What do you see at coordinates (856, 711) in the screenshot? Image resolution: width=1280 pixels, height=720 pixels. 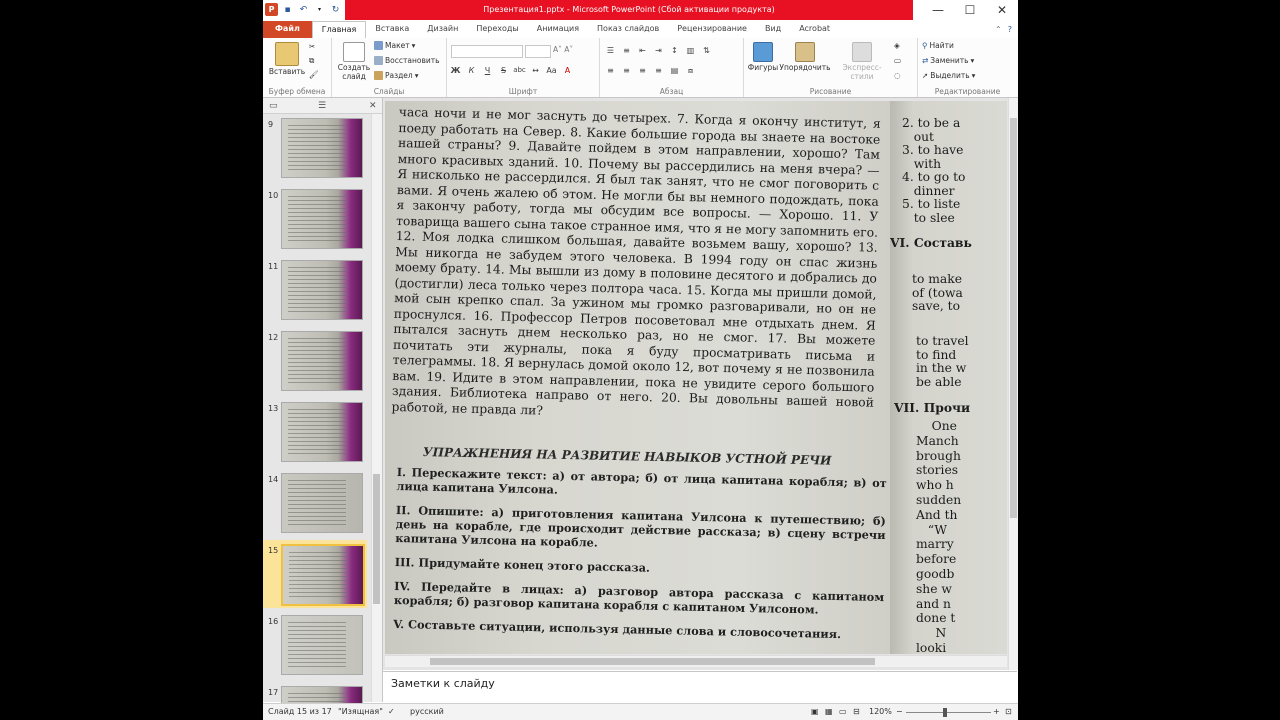 I see `slideshow-icon: ⊟` at bounding box center [856, 711].